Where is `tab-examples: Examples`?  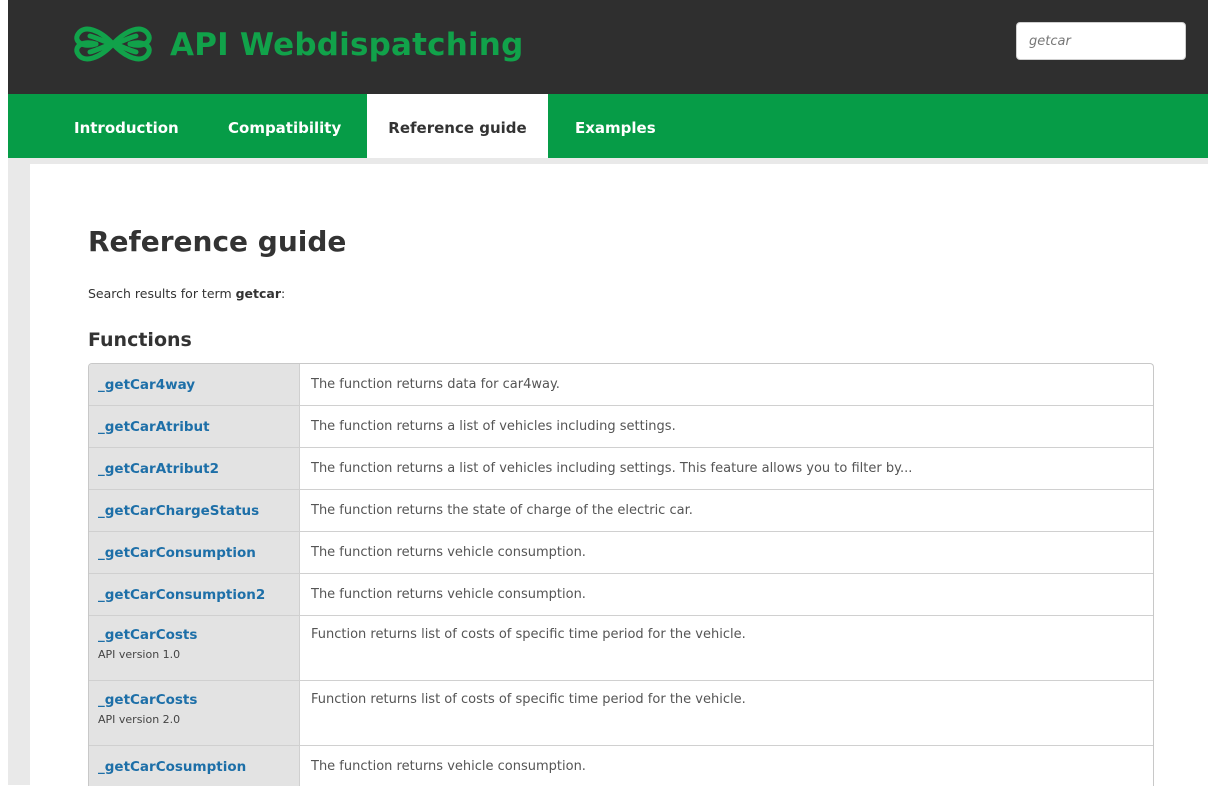
tab-examples: Examples is located at coordinates (615, 126).